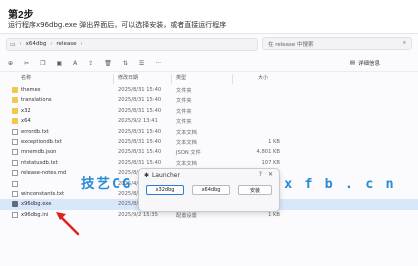  I want to click on search-placeholder: 在 release 中搜索, so click(291, 44).